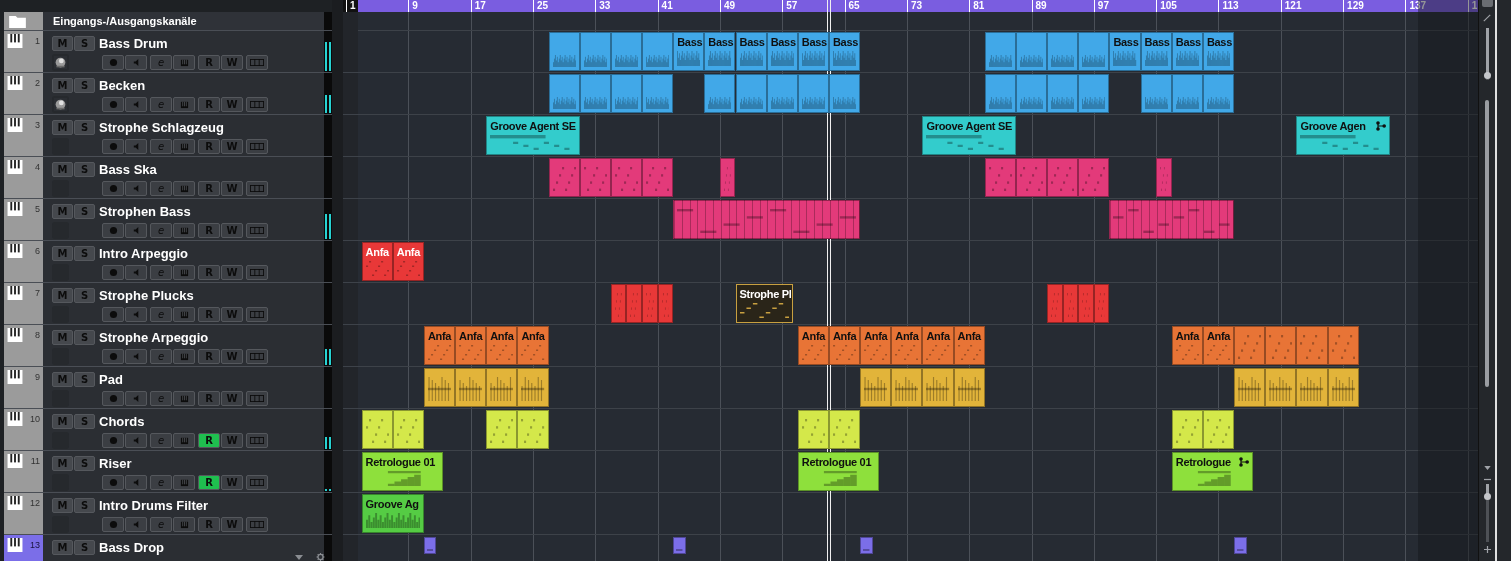 Image resolution: width=1511 pixels, height=561 pixels. Describe the element at coordinates (23, 51) in the screenshot. I see `track-header-strip: 1` at that location.